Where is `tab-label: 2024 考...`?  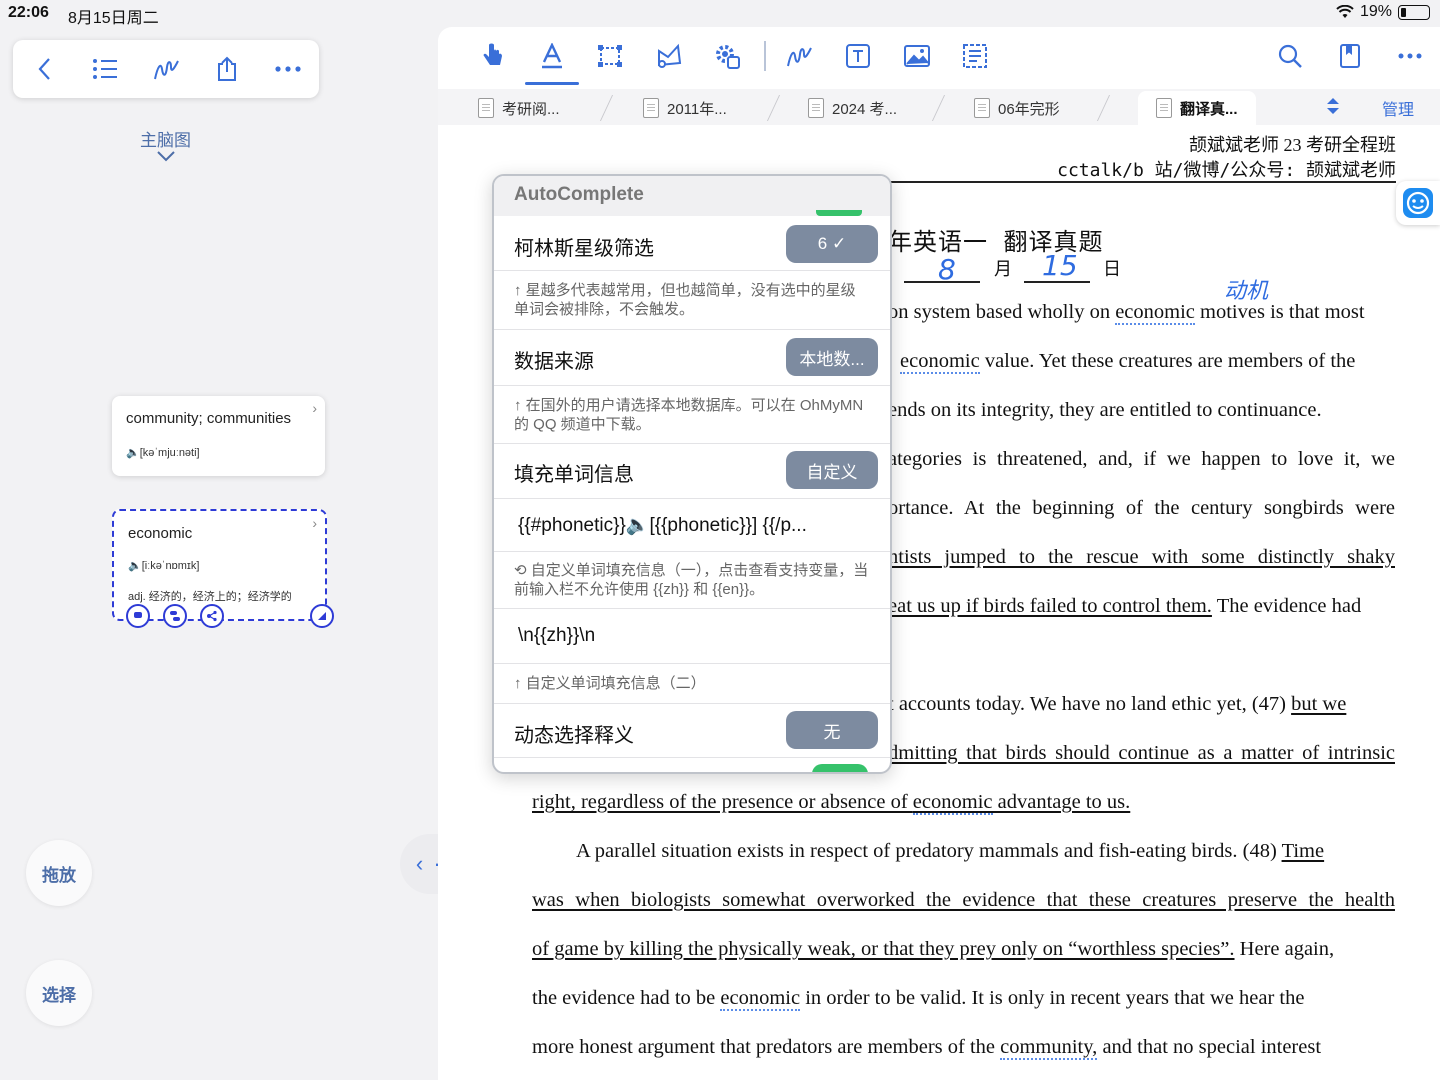
tab-label: 2024 考... is located at coordinates (865, 109).